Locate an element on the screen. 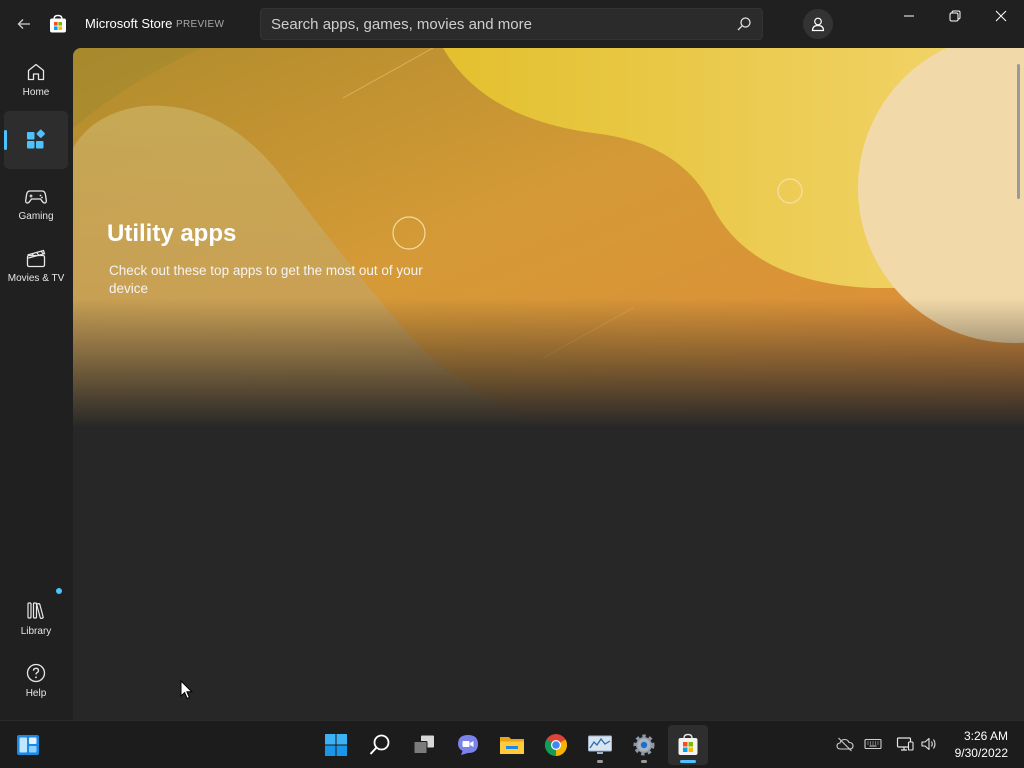 The width and height of the screenshot is (1024, 768). help-icon is located at coordinates (36, 672).